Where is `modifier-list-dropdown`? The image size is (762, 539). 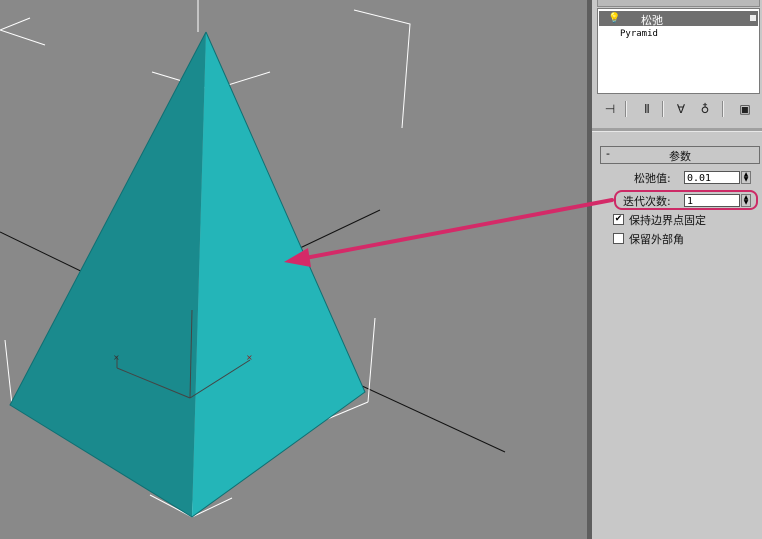
modifier-list-dropdown is located at coordinates (678, 3).